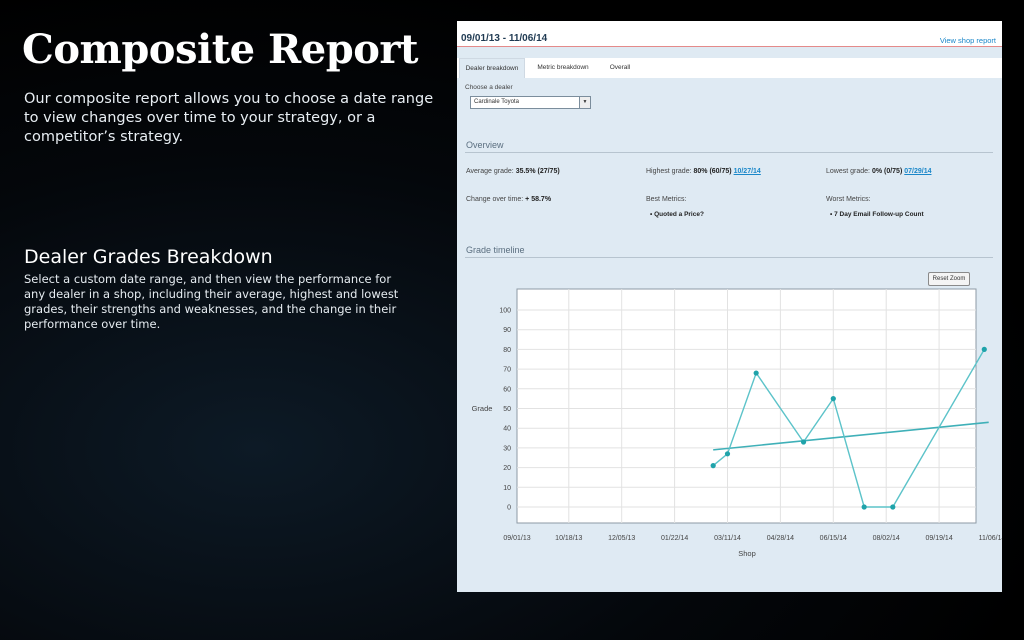  Describe the element at coordinates (220, 49) in the screenshot. I see `page-title: Composite Report` at that location.